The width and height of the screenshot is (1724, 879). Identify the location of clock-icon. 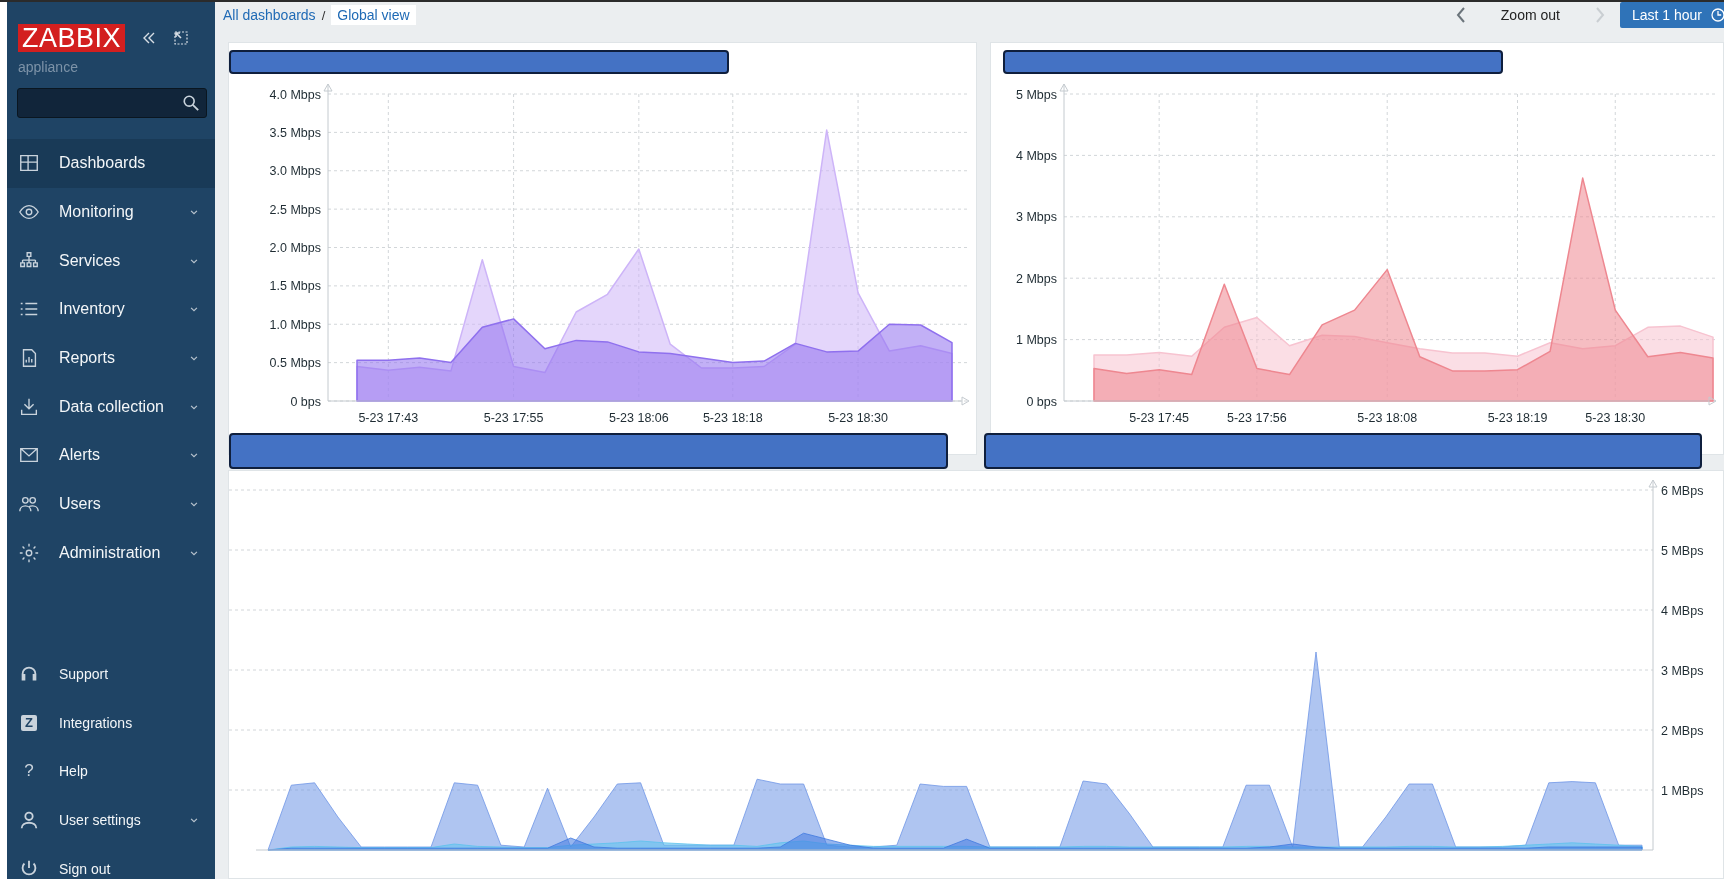
(1717, 15).